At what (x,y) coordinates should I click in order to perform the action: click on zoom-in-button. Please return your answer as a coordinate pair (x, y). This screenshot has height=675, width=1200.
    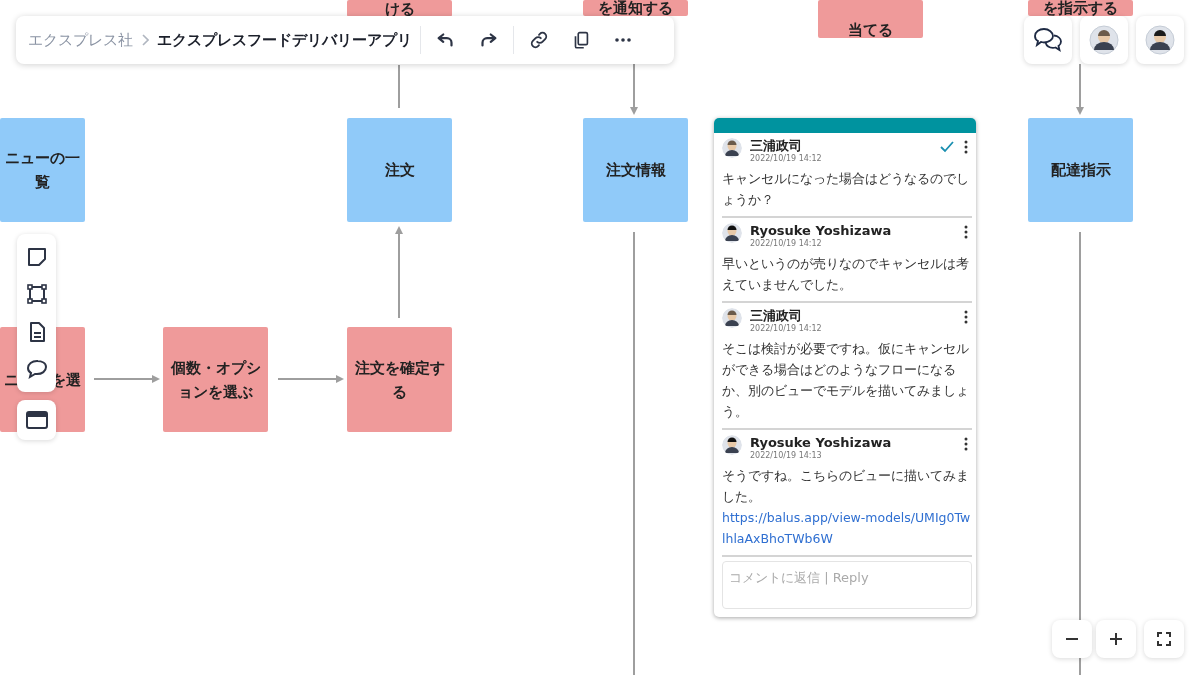
    Looking at the image, I should click on (1116, 639).